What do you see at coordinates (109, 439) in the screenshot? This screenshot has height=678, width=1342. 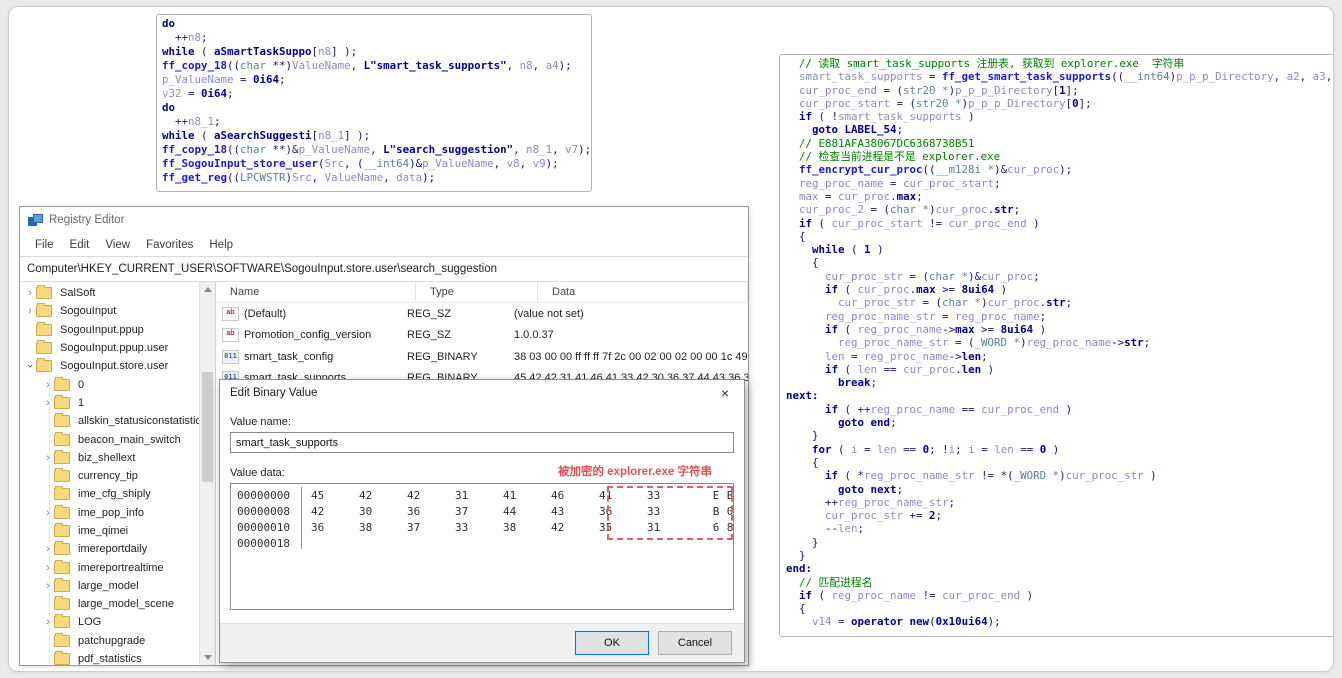 I see `tree-item-beacon_main_switch: ›beacon_main_switch` at bounding box center [109, 439].